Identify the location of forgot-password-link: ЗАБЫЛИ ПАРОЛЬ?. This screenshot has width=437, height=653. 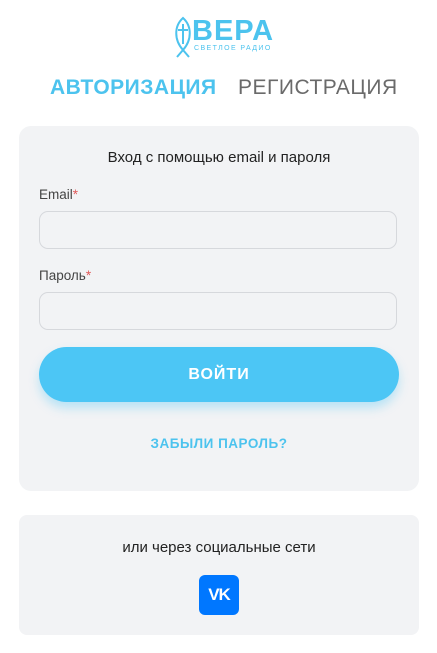
(219, 443).